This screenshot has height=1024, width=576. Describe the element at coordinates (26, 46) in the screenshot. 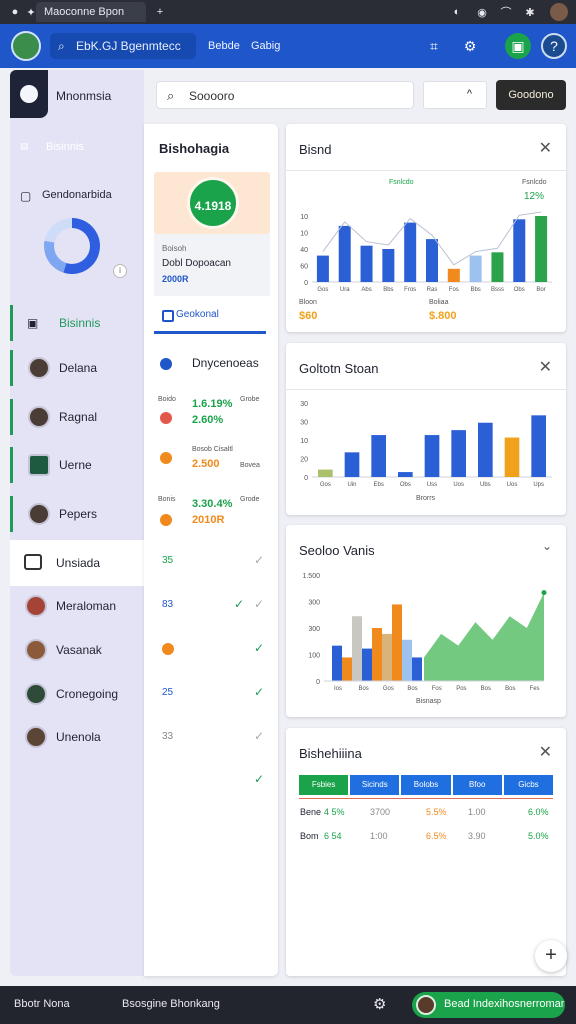

I see `app-logo` at that location.